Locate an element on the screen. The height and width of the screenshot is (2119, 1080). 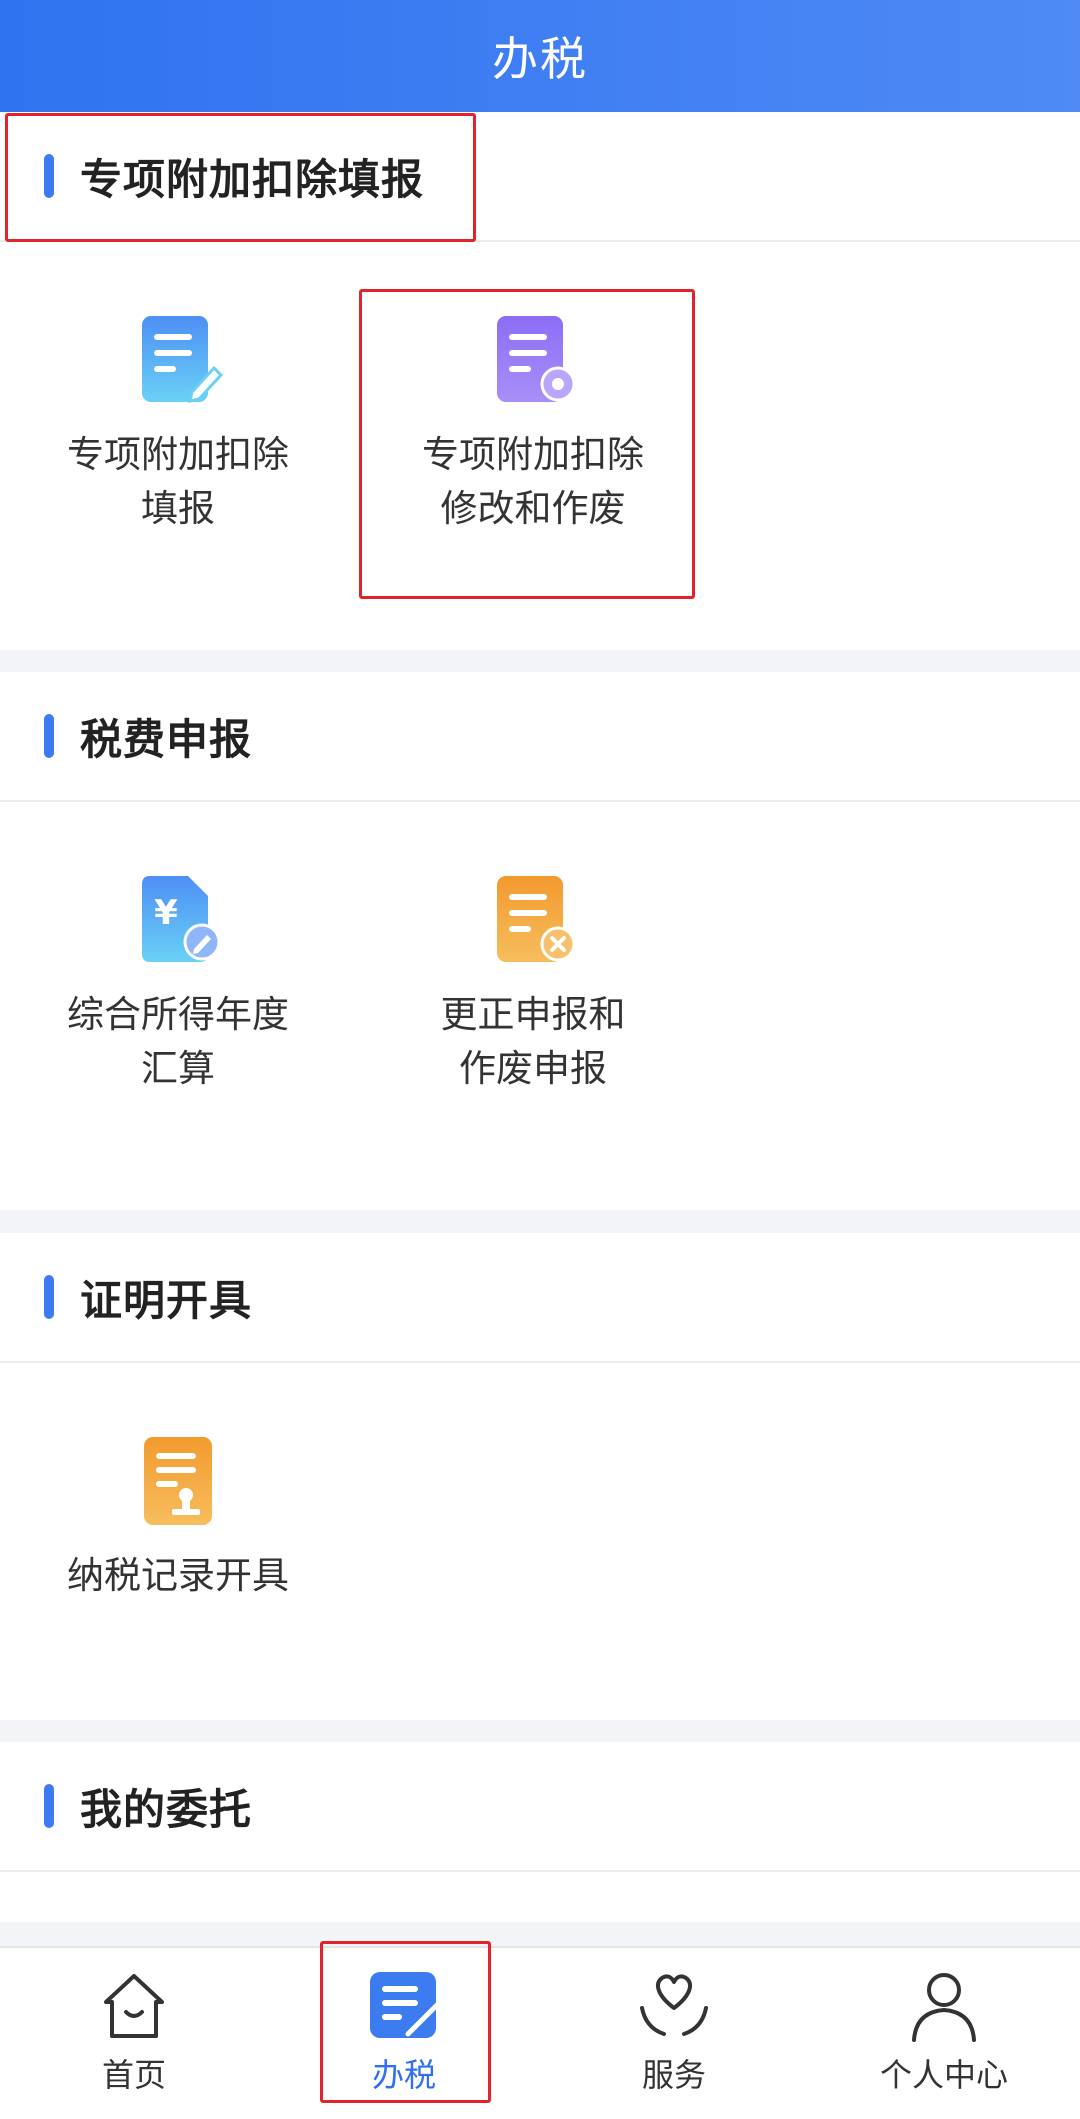
tile-tax-record: 纳税记录开具 is located at coordinates (178, 1518).